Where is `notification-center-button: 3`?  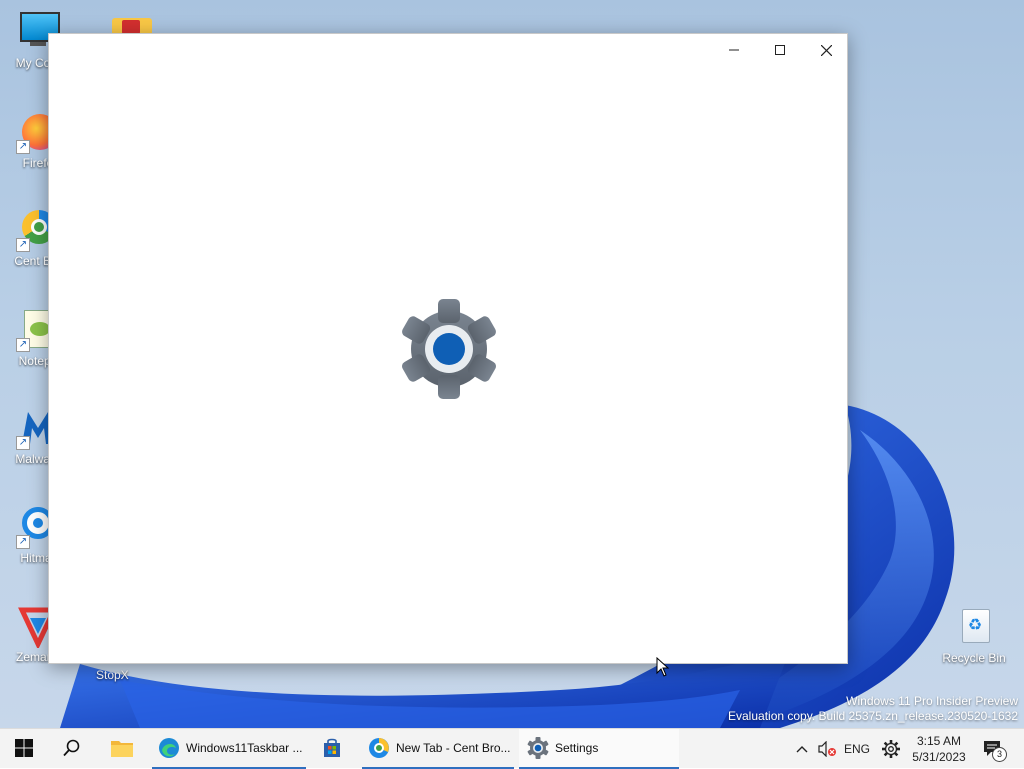 notification-center-button: 3 is located at coordinates (993, 749).